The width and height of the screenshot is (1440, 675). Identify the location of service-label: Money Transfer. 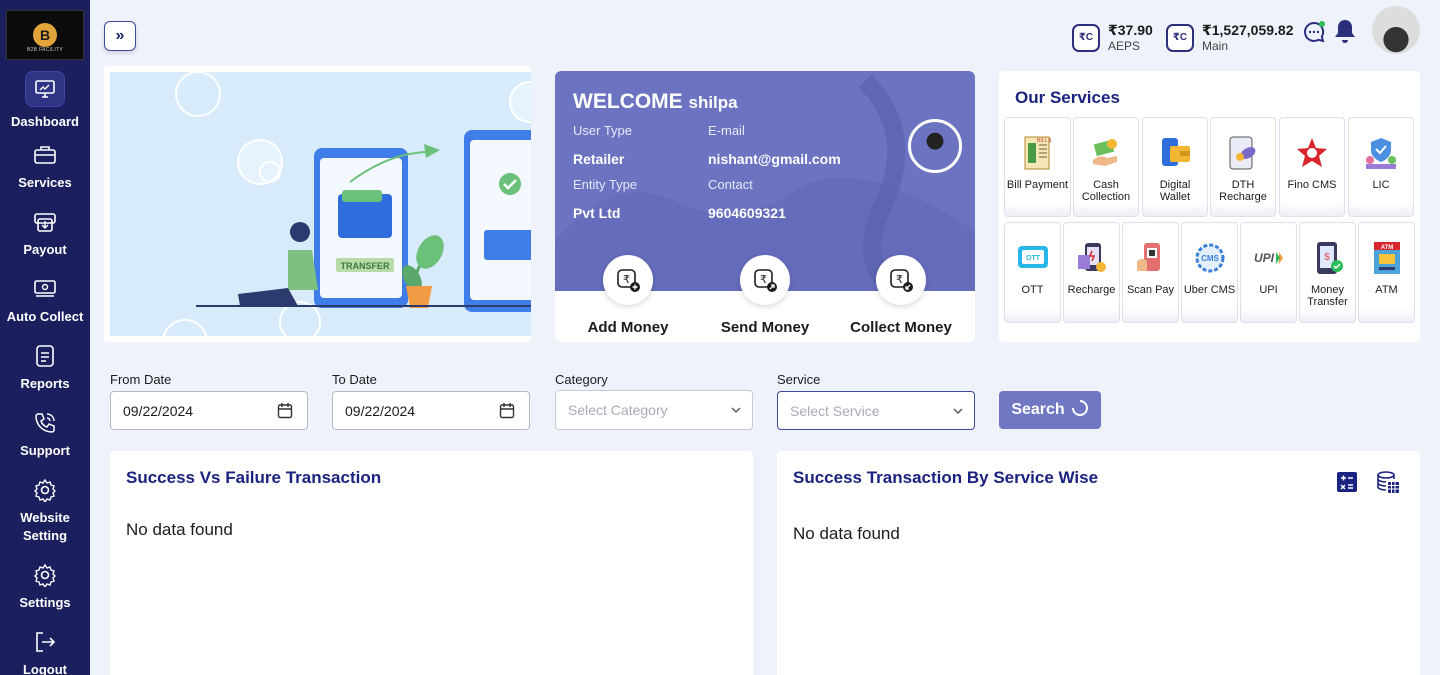
(1327, 296).